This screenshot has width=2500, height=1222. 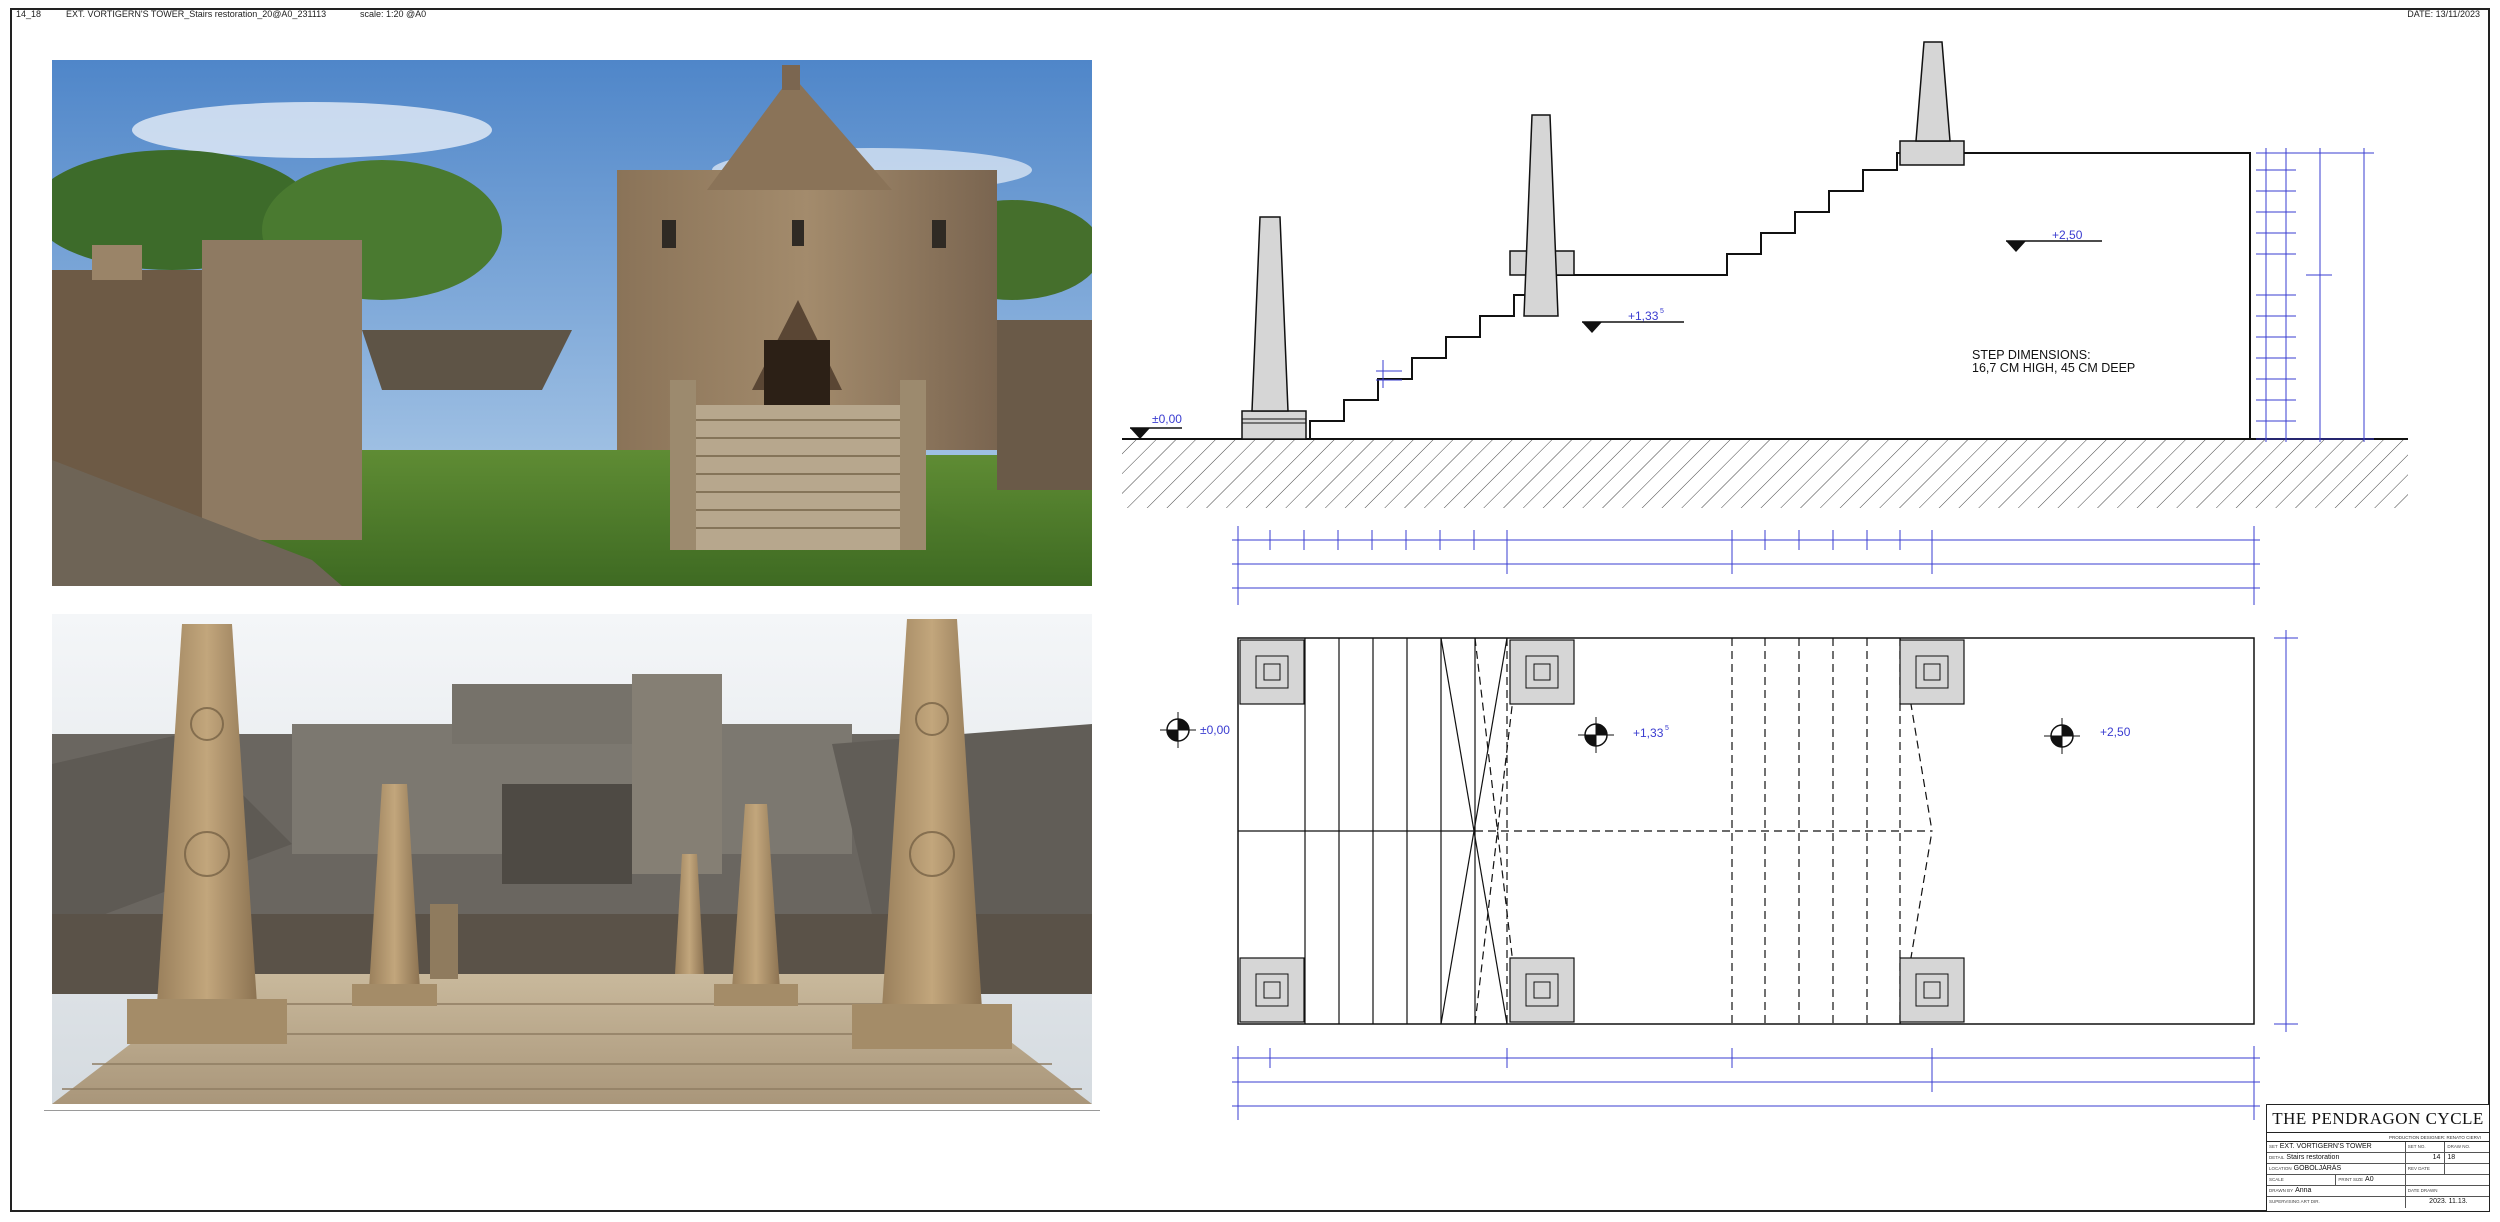 What do you see at coordinates (2031, 355) in the screenshot?
I see `step-dimensions-title: STEP DIMENSIONS:` at bounding box center [2031, 355].